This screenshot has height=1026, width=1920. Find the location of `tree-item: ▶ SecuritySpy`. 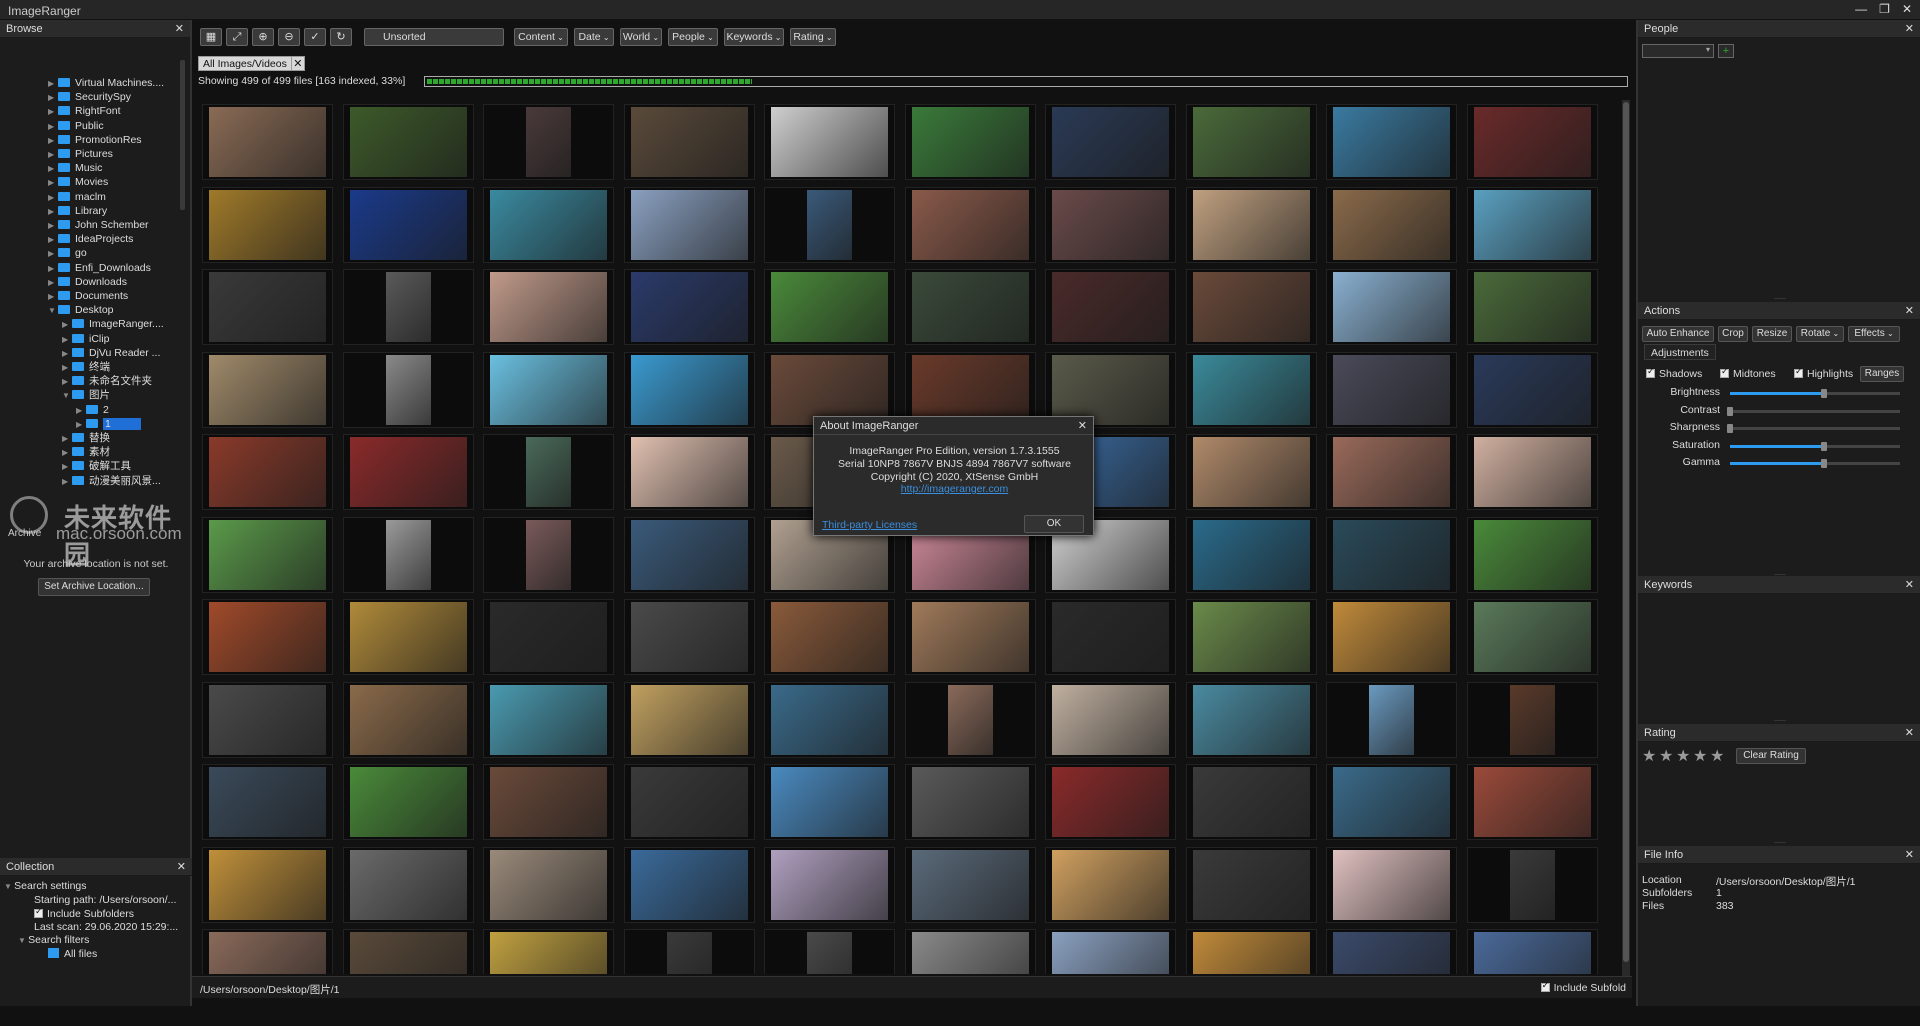

tree-item: ▶ SecuritySpy is located at coordinates (89, 97).